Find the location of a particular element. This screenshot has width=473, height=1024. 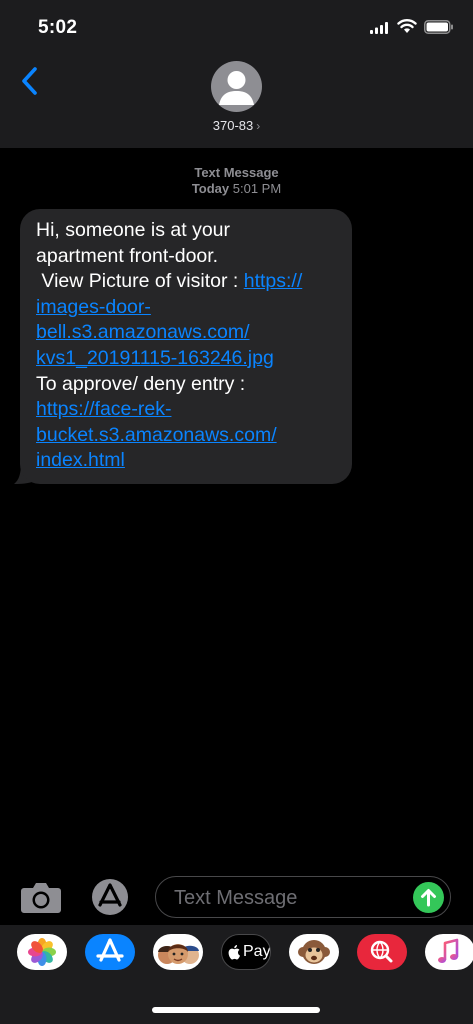

message-input-field is located at coordinates (303, 897).